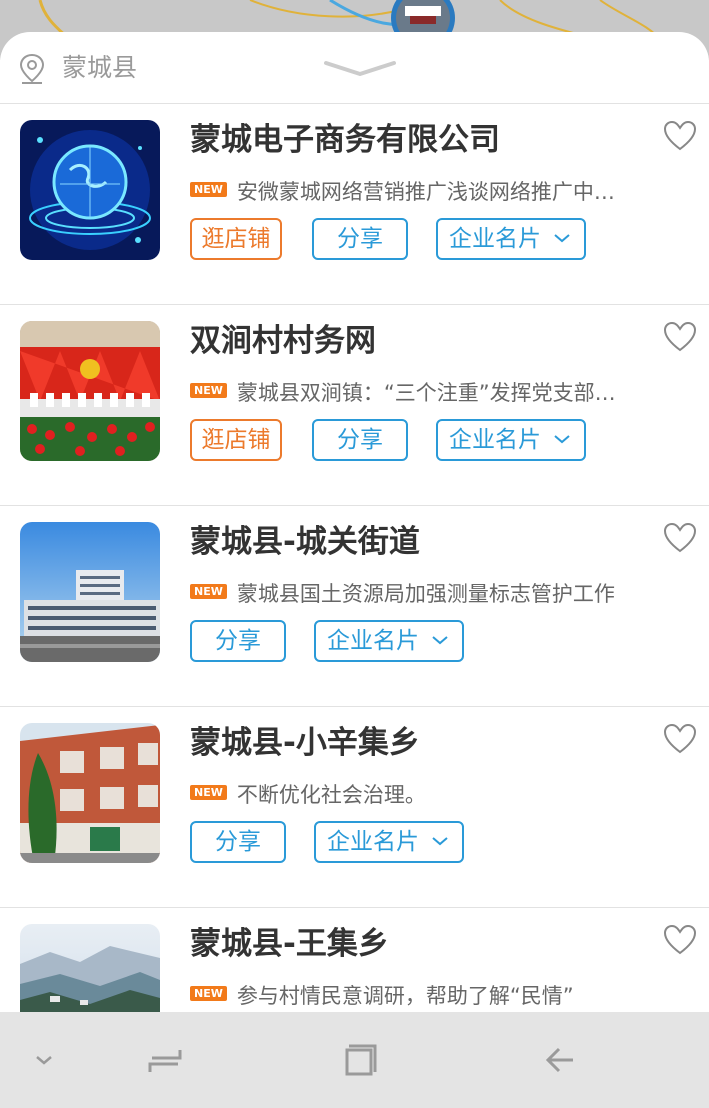 This screenshot has width=709, height=1108. I want to click on nav-home-button, so click(360, 1060).